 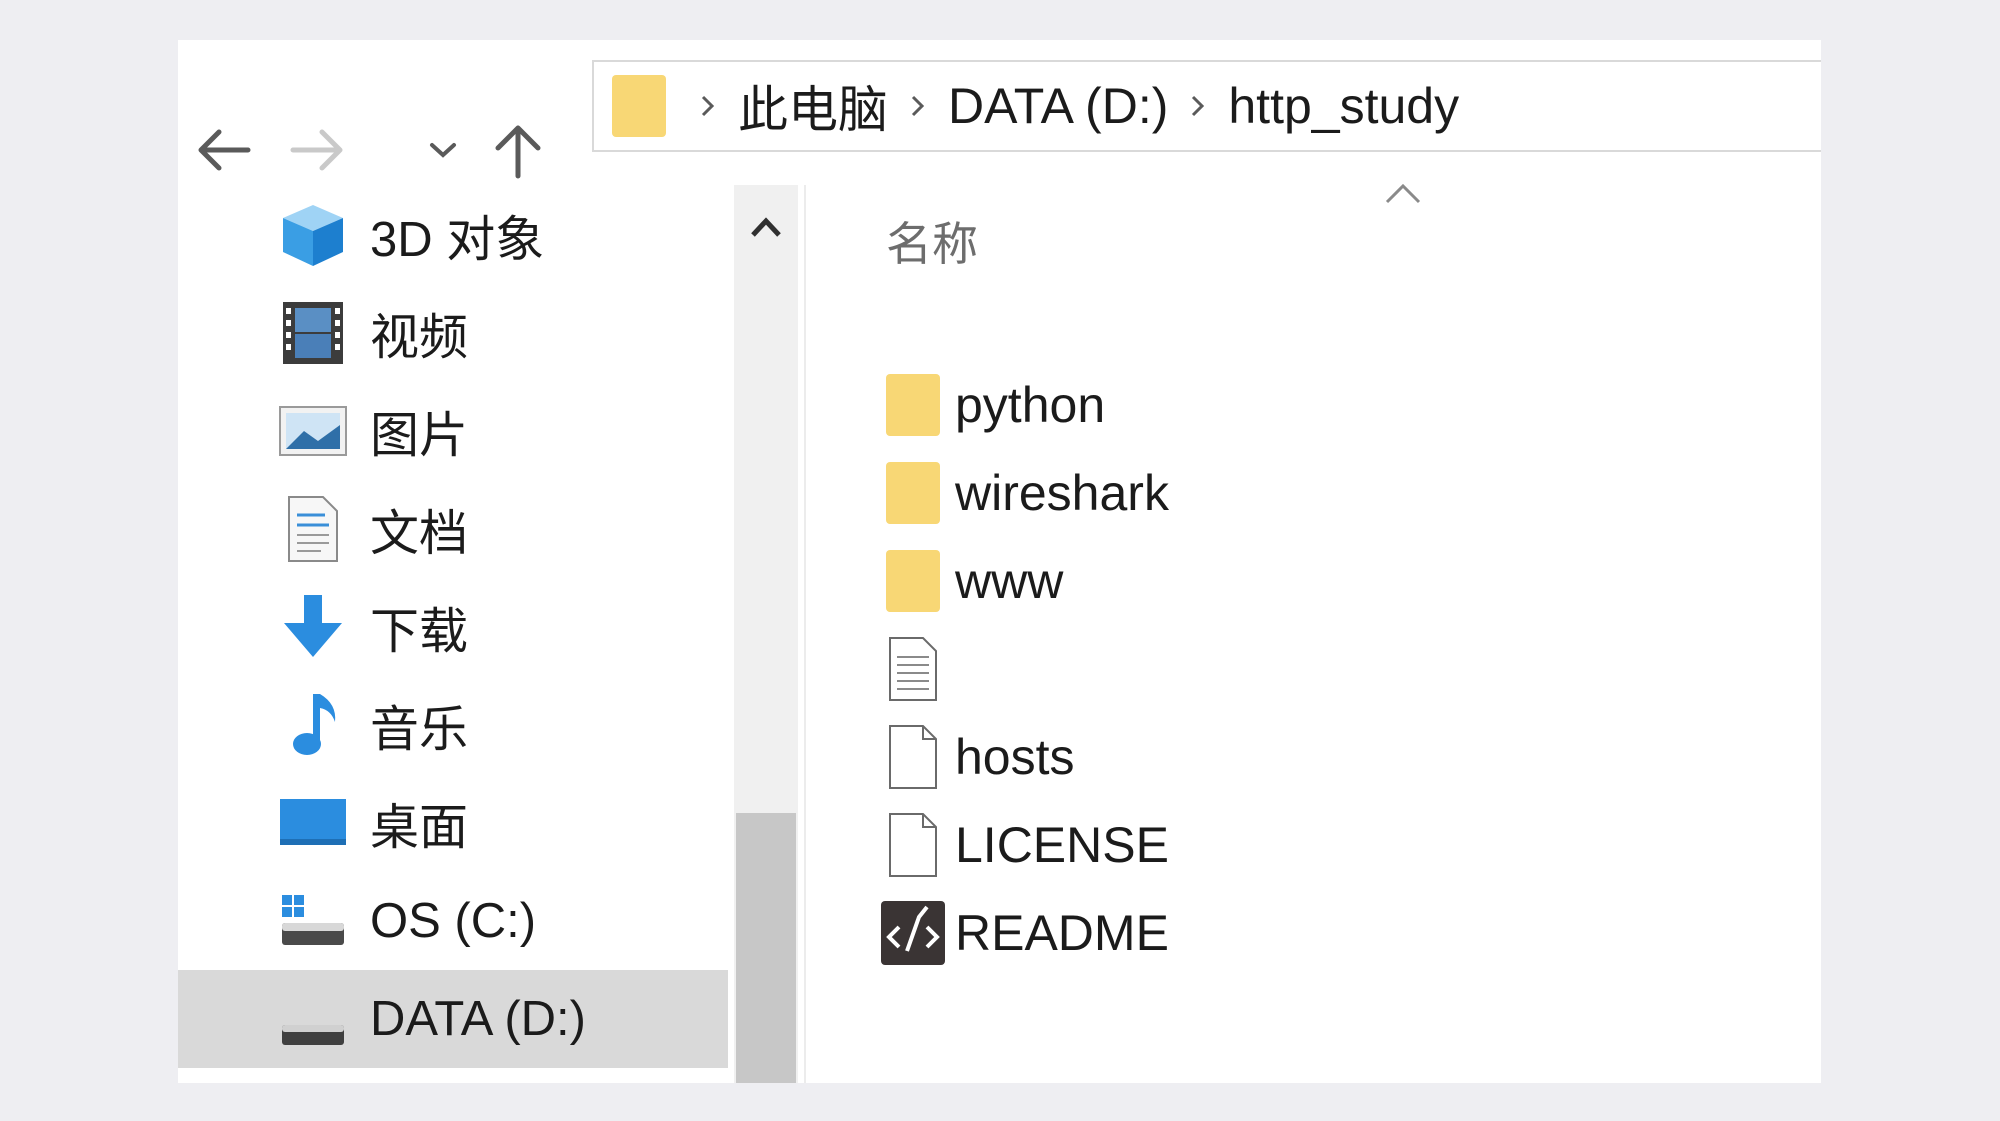 What do you see at coordinates (313, 235) in the screenshot?
I see `3d-objects-icon` at bounding box center [313, 235].